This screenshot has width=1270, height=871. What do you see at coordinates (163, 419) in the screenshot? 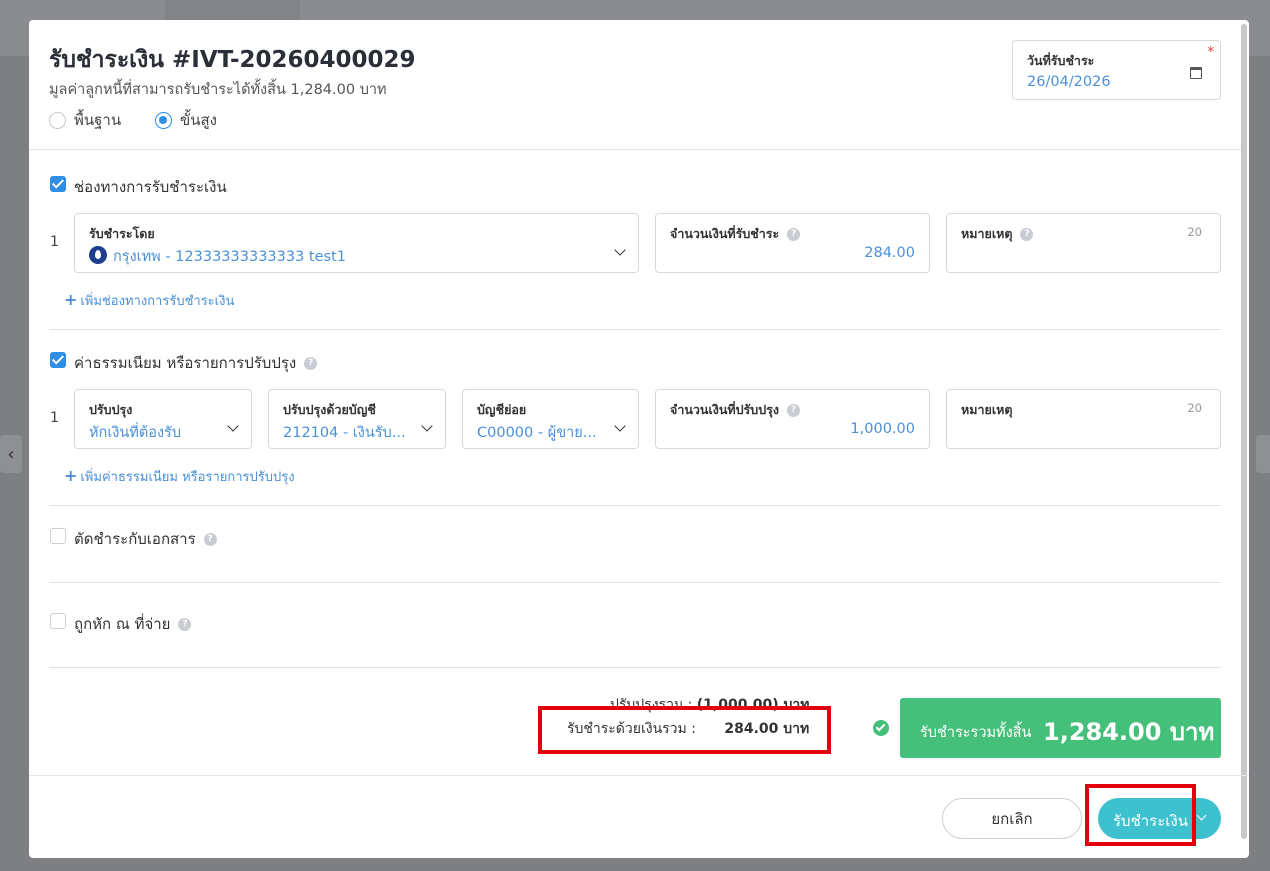
I see `adjustment-type-select: ปรับปรุง หักเงินที่ต้องรับ` at bounding box center [163, 419].